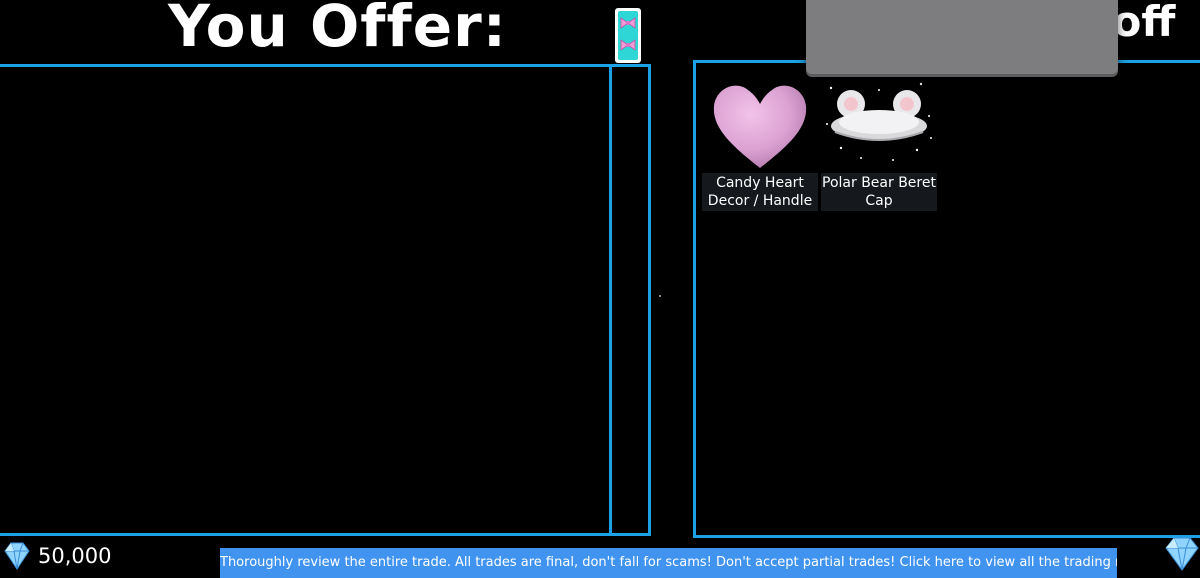 The image size is (1200, 578). I want to click on trade-item-candy-heart: Candy Heart Decor / Handle, so click(760, 135).